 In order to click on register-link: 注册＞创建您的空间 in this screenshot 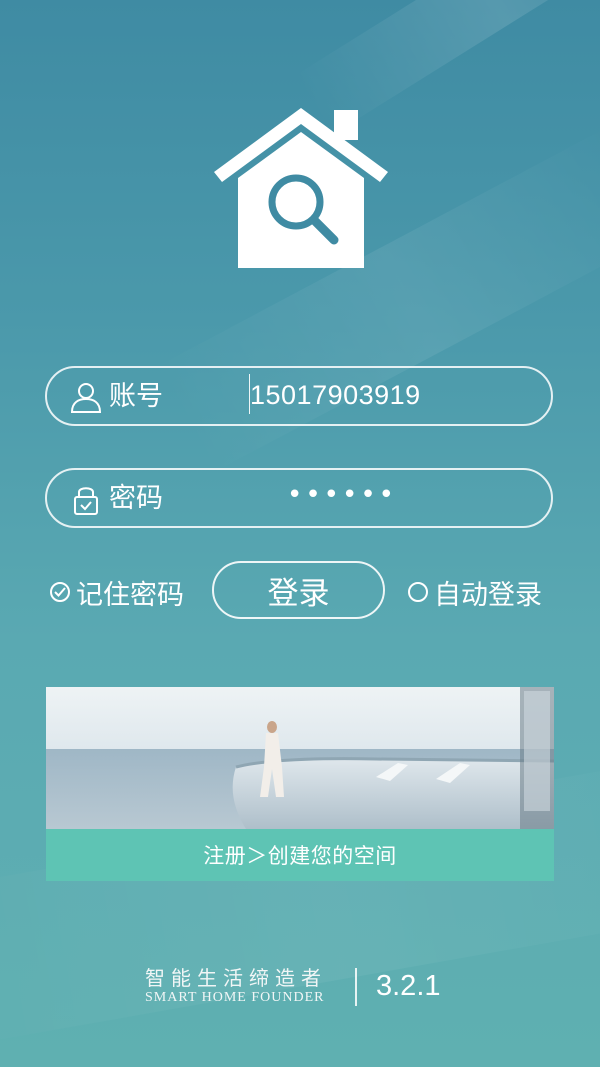, I will do `click(300, 855)`.